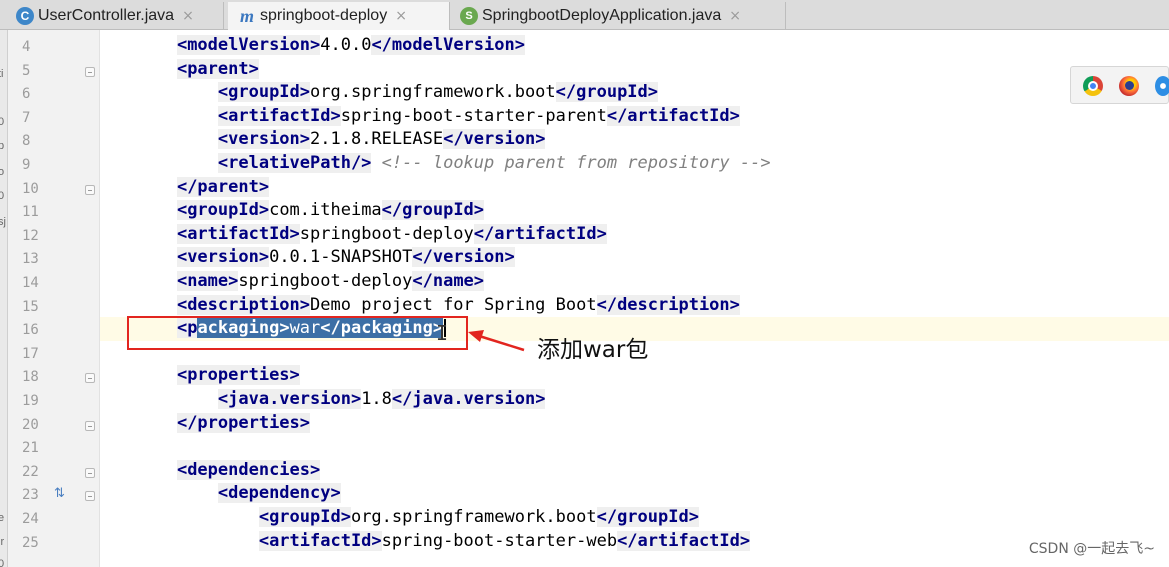  What do you see at coordinates (248, 45) in the screenshot?
I see `xml-tag: <modelVersion>` at bounding box center [248, 45].